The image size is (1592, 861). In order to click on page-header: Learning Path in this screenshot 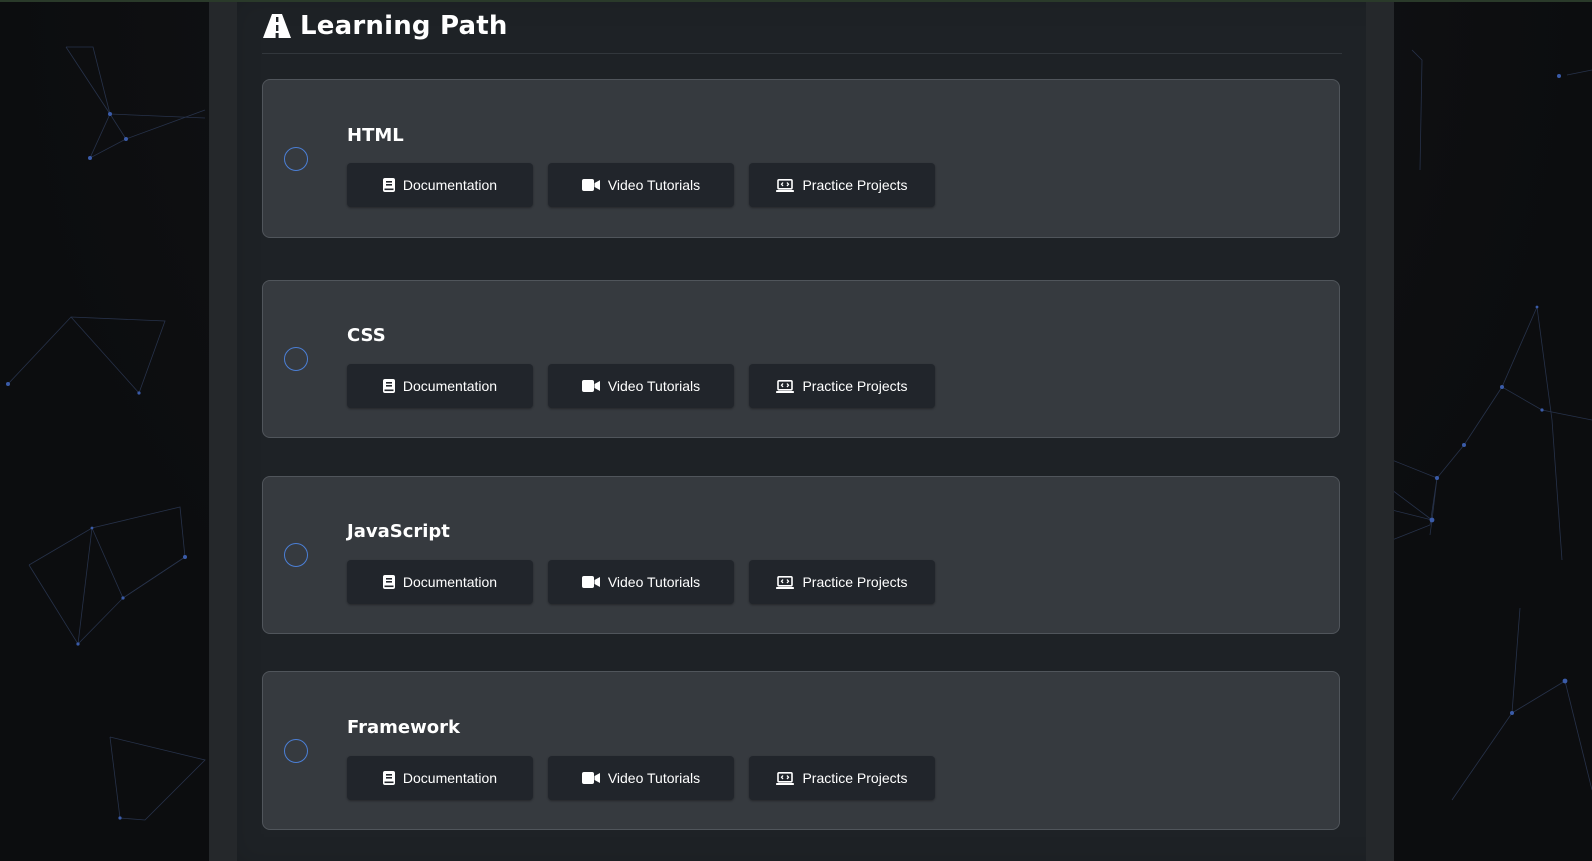, I will do `click(385, 26)`.